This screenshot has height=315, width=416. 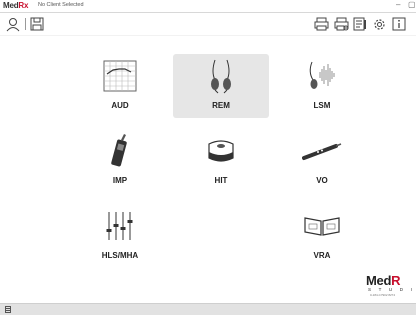 I want to click on module-hls-mha: HLS/MHA, so click(x=120, y=236).